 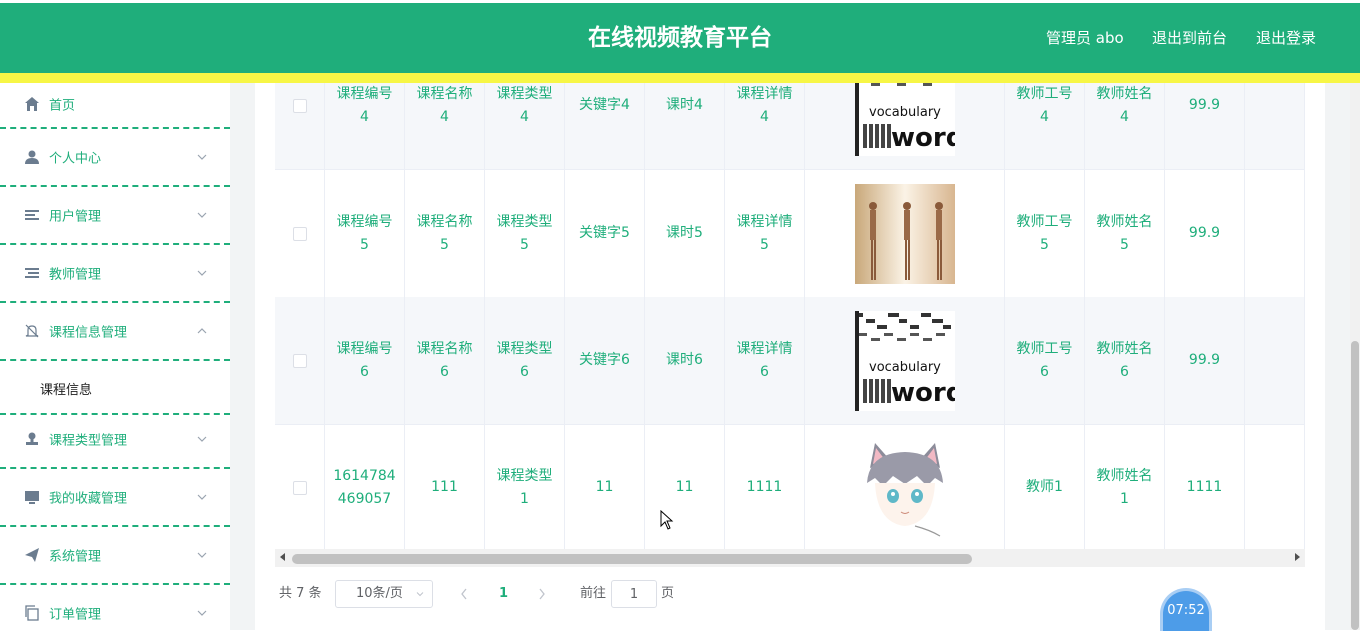 I want to click on cell-text: 课时6, so click(x=684, y=360).